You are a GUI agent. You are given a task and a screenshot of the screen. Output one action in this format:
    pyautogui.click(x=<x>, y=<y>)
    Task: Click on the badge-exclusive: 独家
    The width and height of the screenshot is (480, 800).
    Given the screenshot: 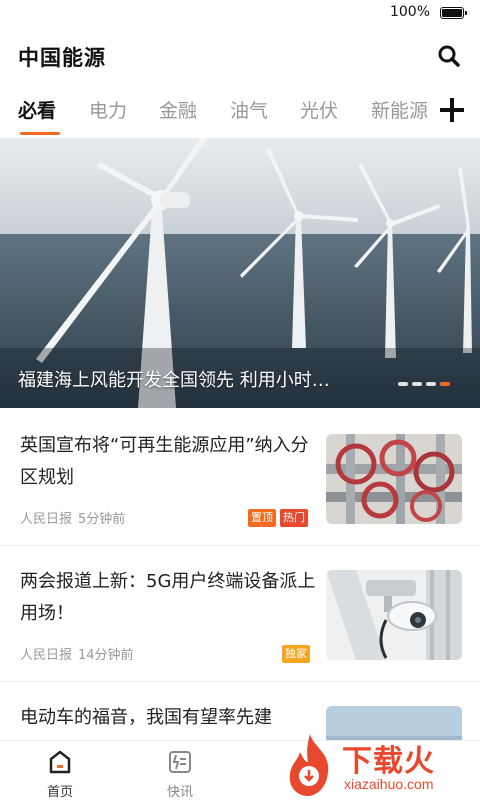 What is the action you would take?
    pyautogui.click(x=296, y=654)
    